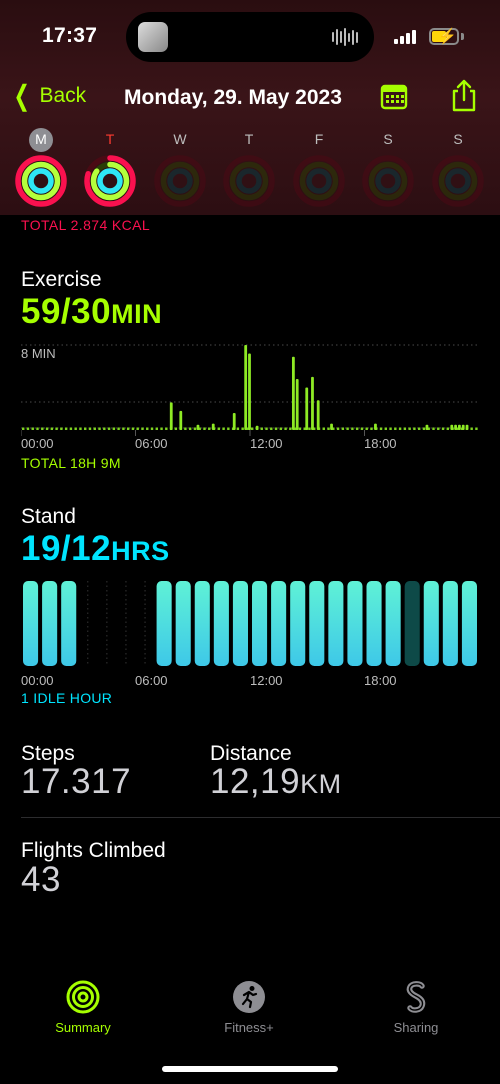  Describe the element at coordinates (388, 140) in the screenshot. I see `day-letter-5: S` at that location.